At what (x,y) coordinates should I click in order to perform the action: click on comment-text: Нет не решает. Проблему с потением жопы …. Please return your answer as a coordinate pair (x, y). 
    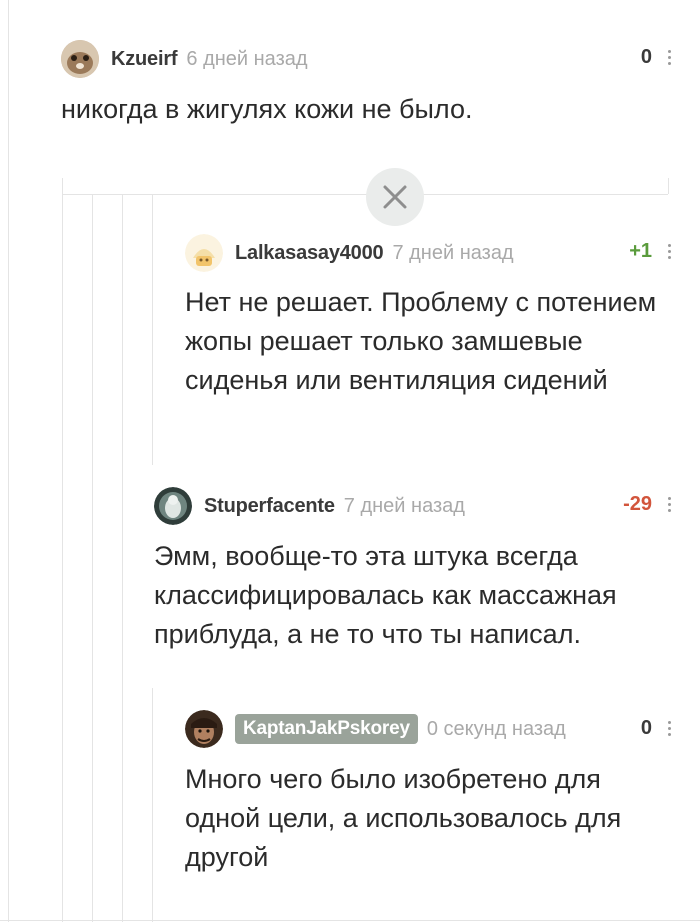
    Looking at the image, I should click on (421, 341).